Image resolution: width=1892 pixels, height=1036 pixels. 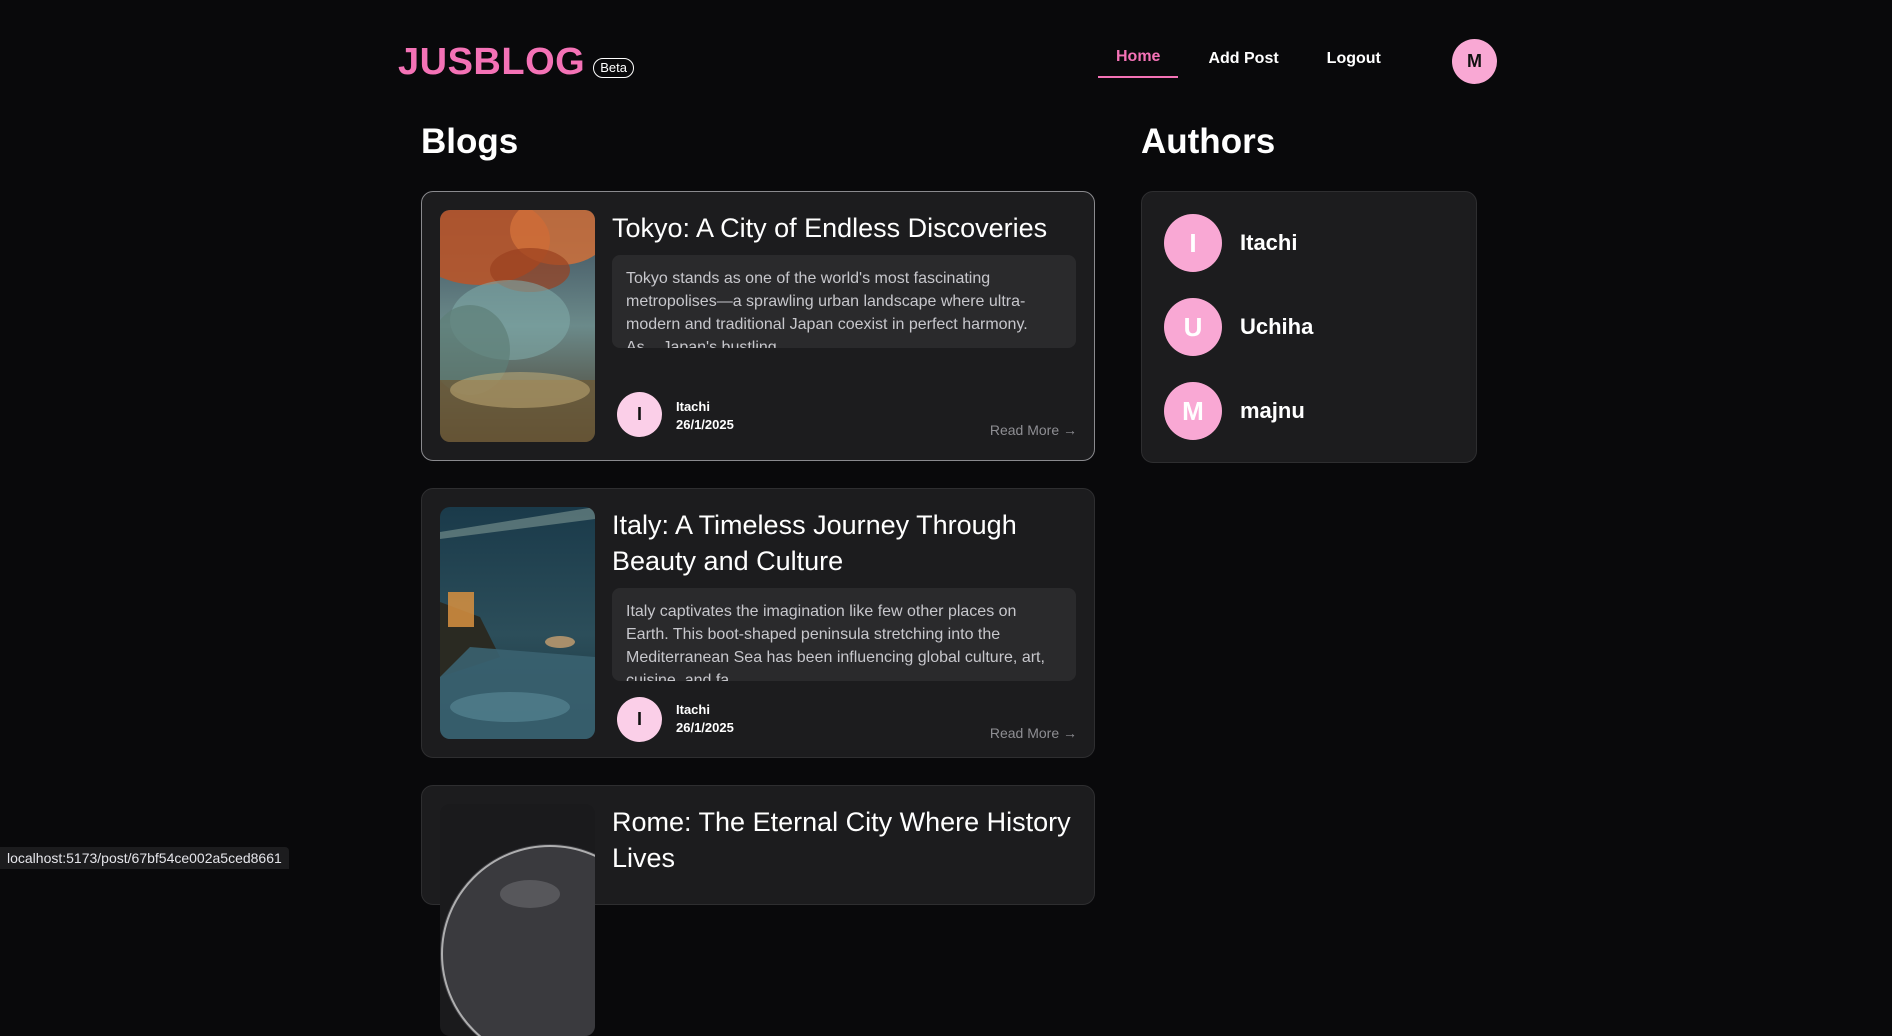 What do you see at coordinates (1474, 61) in the screenshot?
I see `user-avatar: M` at bounding box center [1474, 61].